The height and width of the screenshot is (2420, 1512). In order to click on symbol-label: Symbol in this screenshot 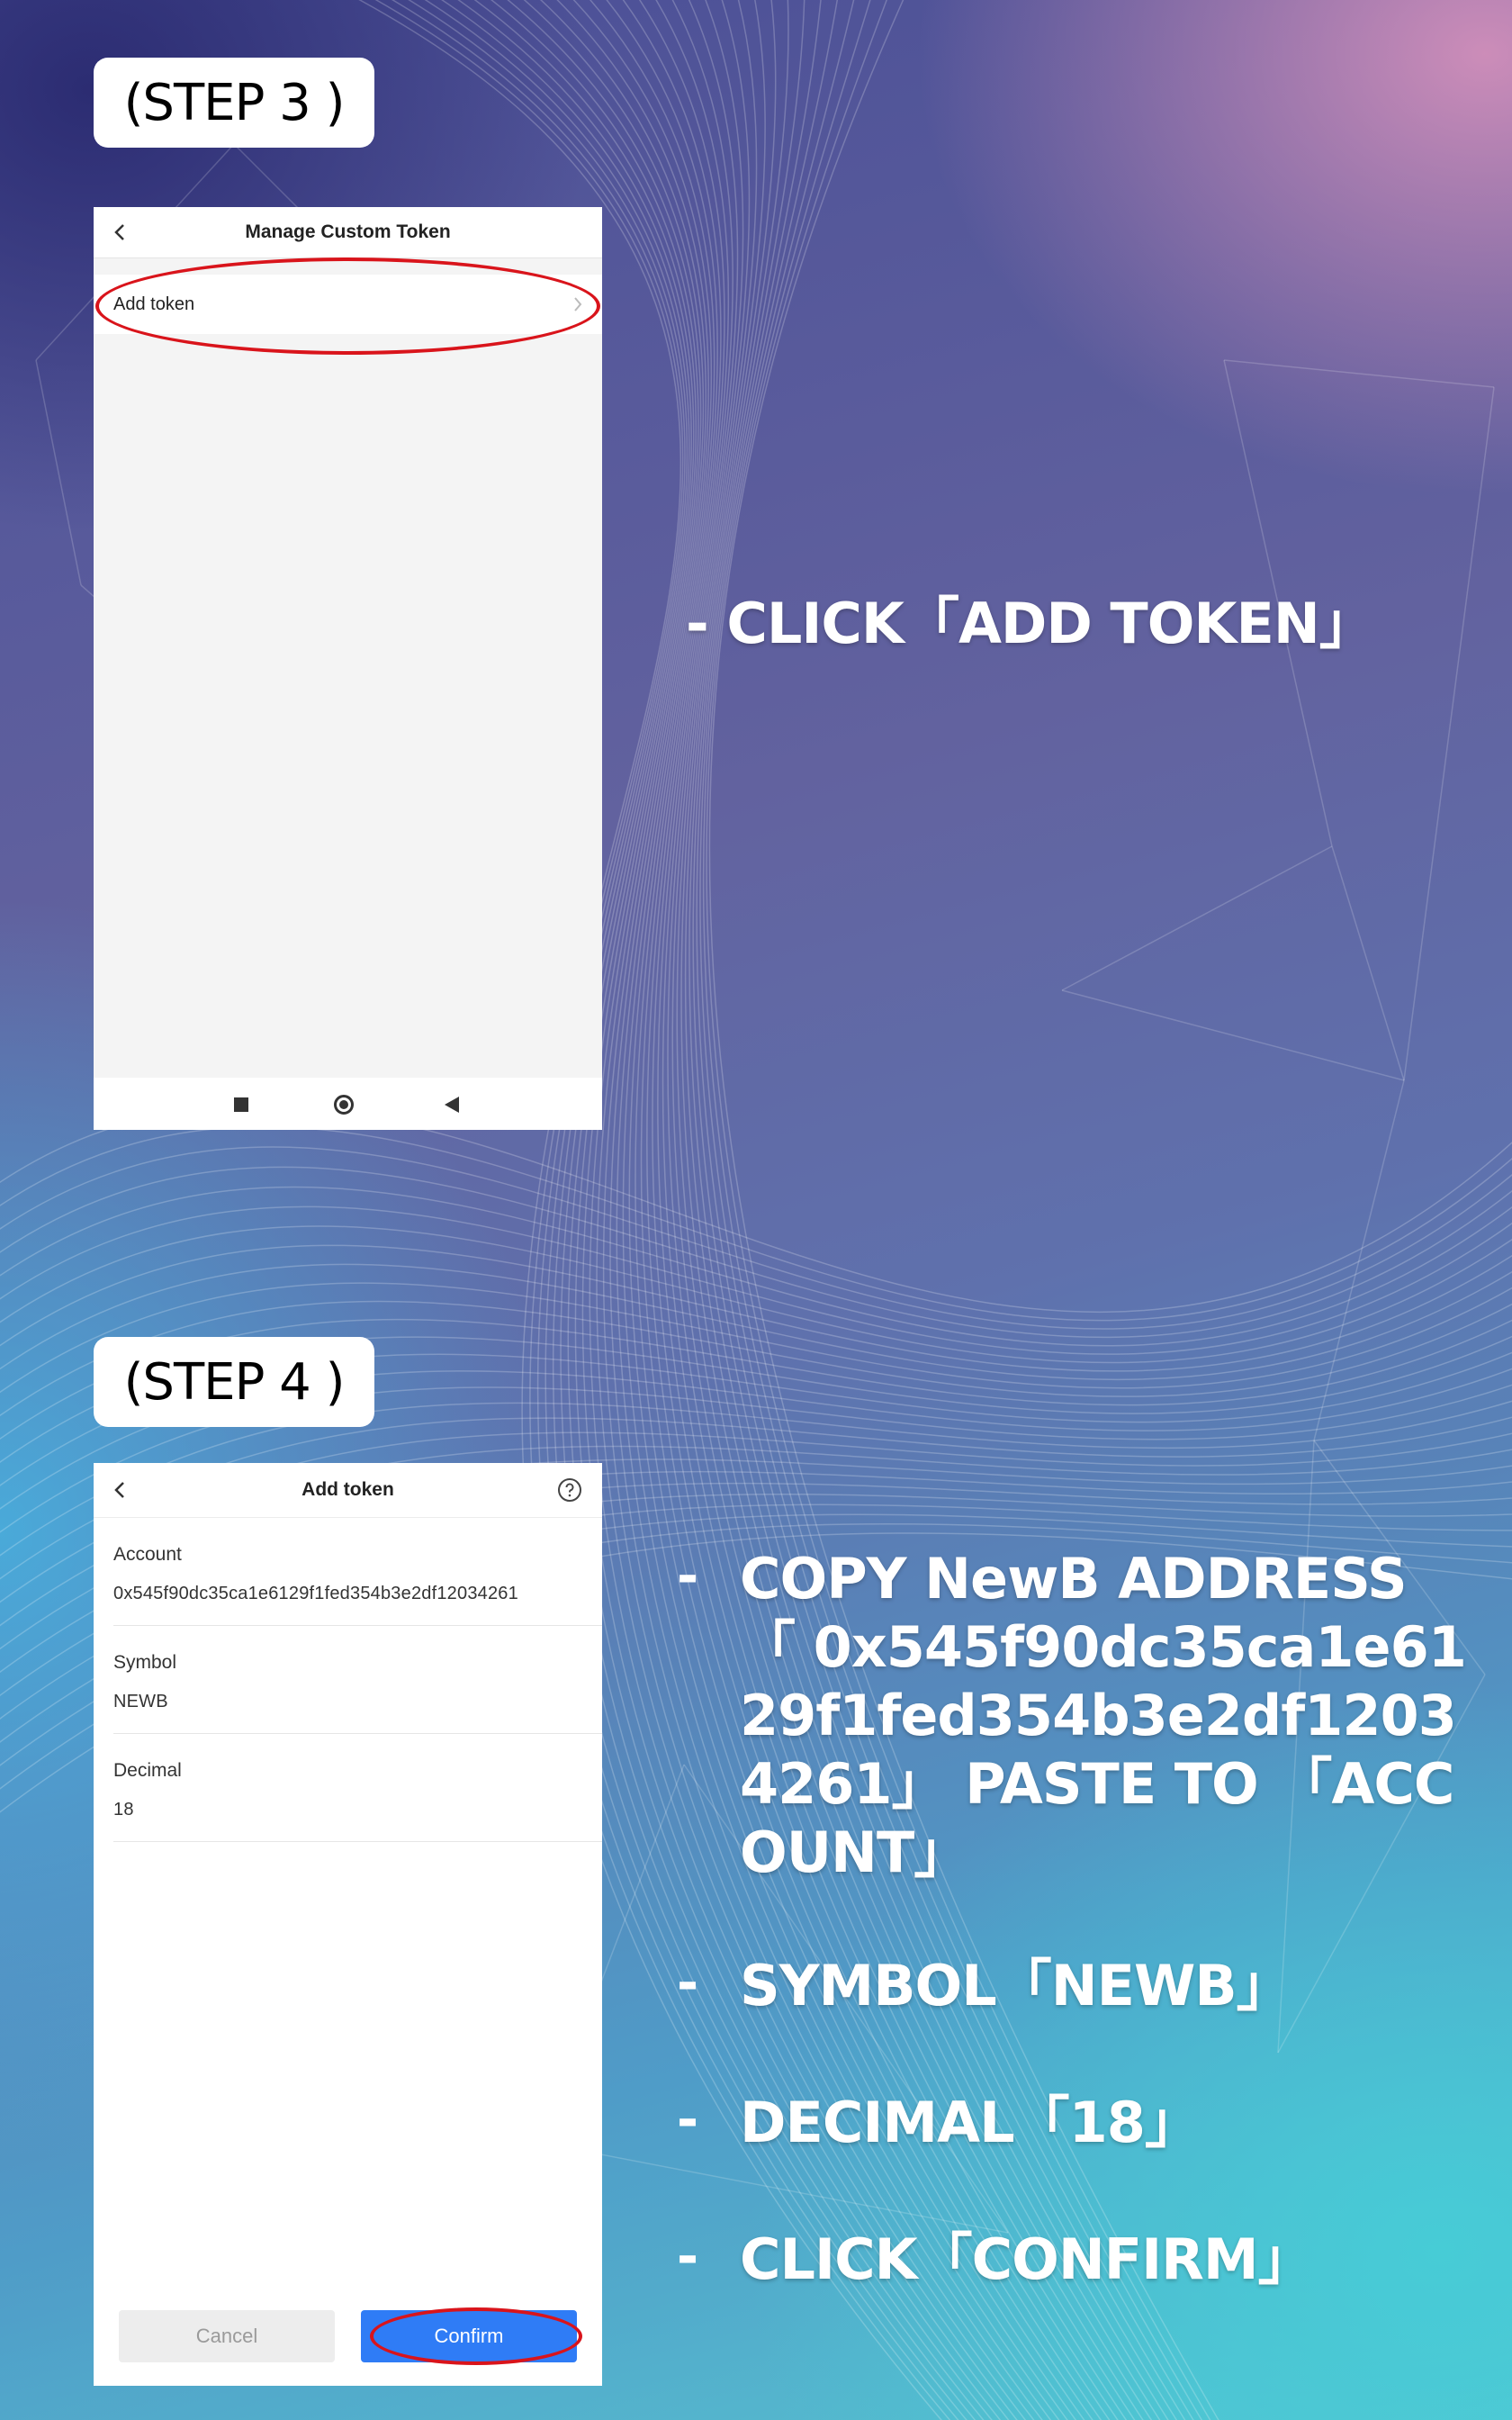, I will do `click(145, 1663)`.